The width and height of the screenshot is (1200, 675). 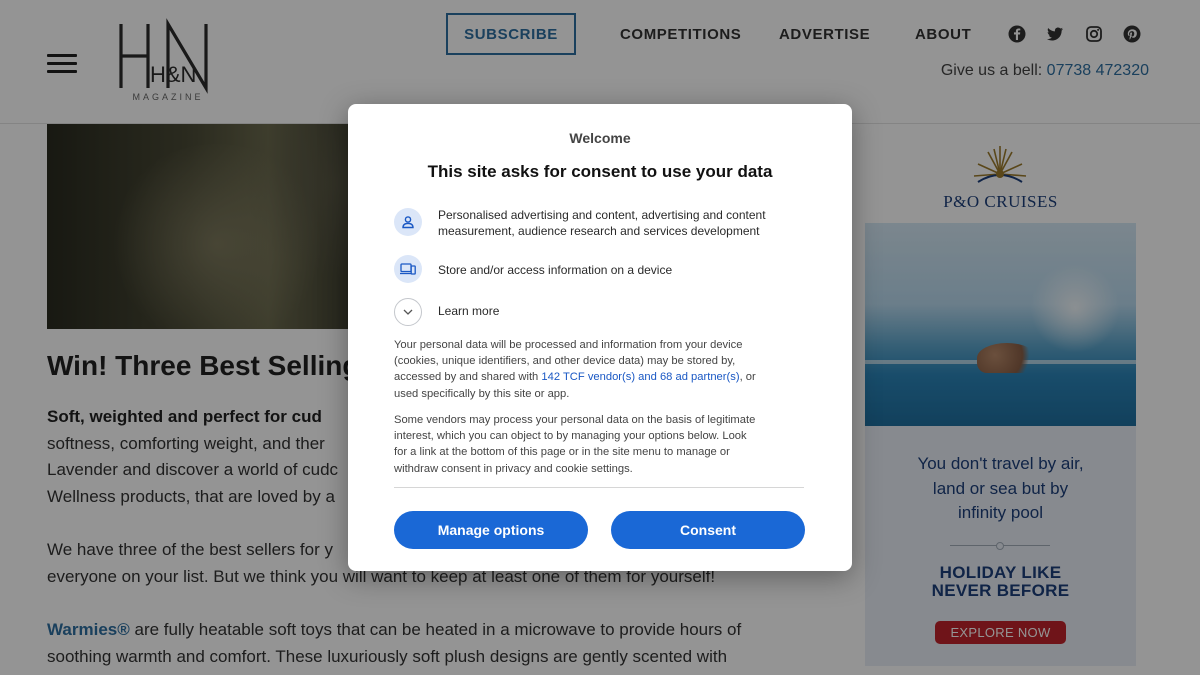 I want to click on vendors-link: 142 TCF vendor(s) and 68 ad partner(s), so click(x=640, y=377).